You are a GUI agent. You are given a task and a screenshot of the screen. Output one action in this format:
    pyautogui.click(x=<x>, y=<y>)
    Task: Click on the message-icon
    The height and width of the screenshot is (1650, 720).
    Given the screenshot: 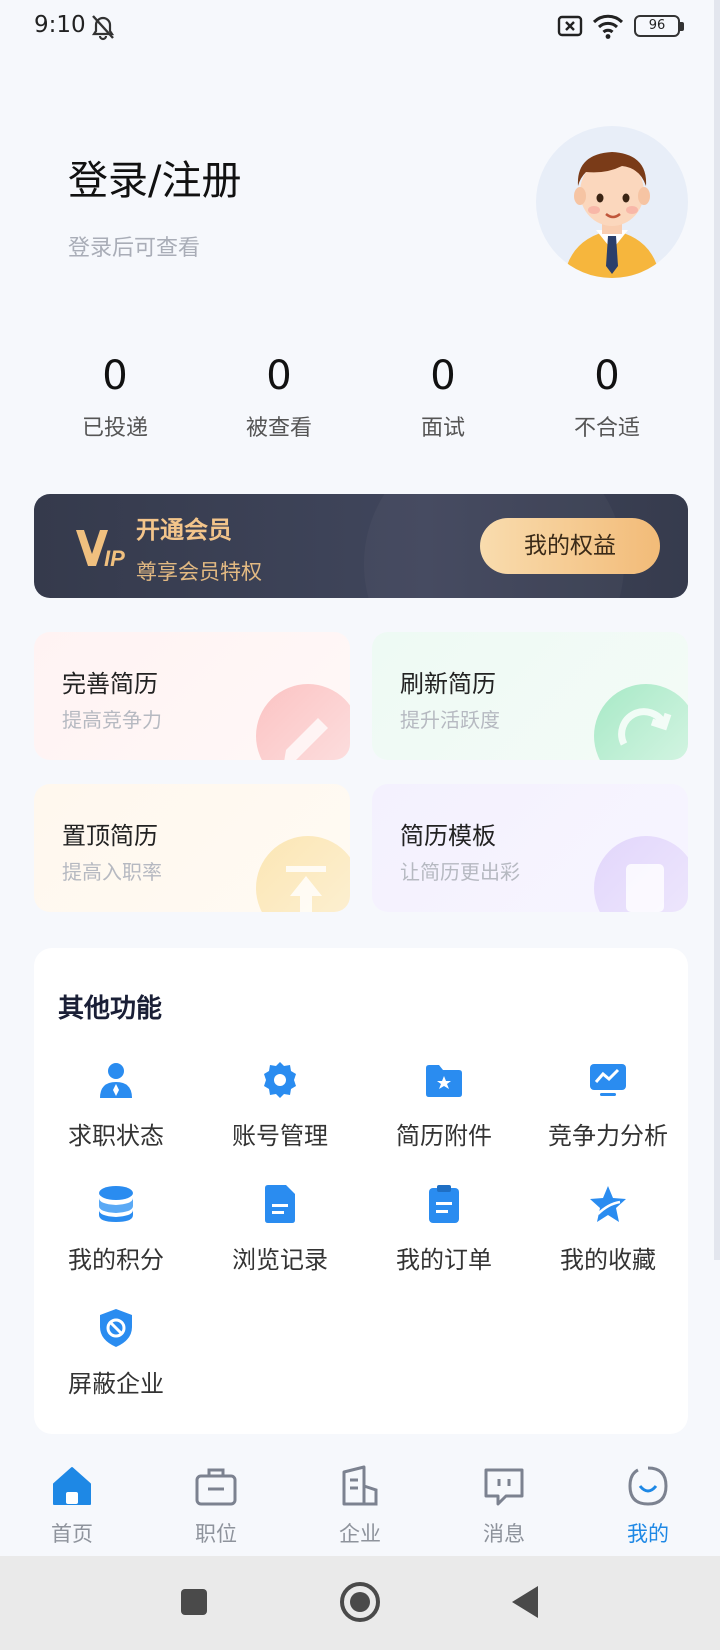 What is the action you would take?
    pyautogui.click(x=504, y=1487)
    